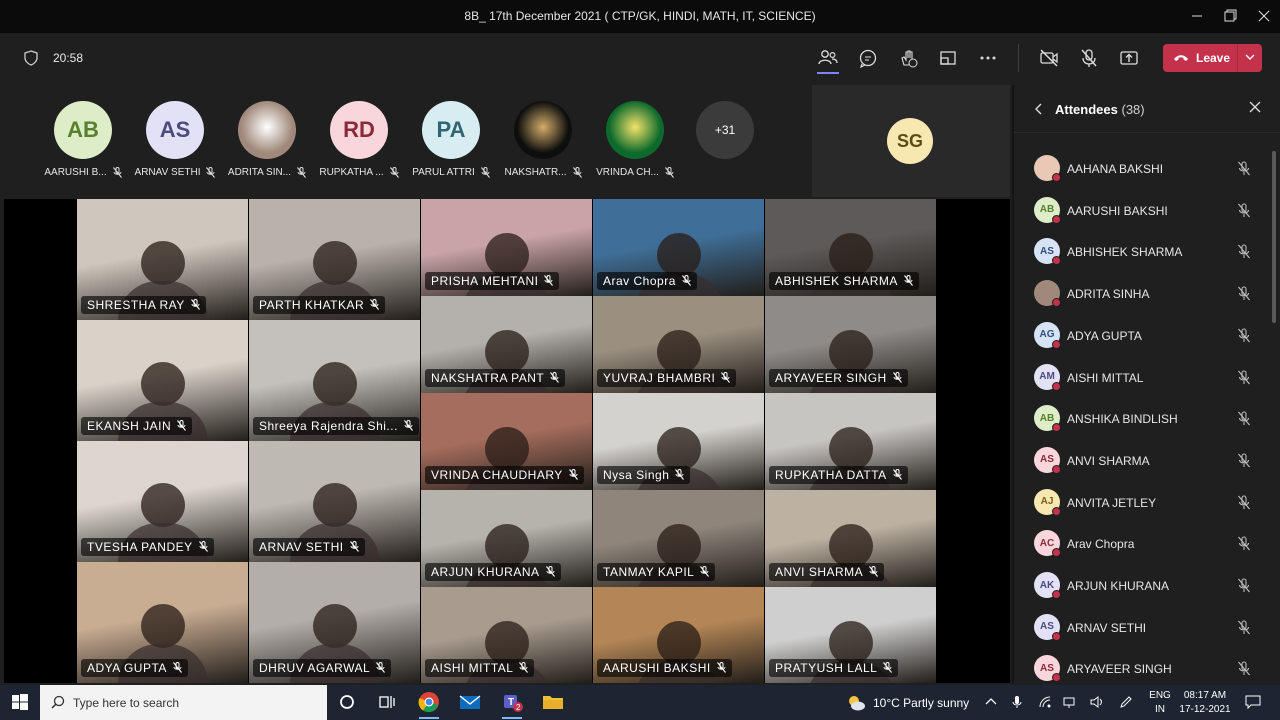 The height and width of the screenshot is (720, 1280). I want to click on microphone-icon, so click(1017, 703).